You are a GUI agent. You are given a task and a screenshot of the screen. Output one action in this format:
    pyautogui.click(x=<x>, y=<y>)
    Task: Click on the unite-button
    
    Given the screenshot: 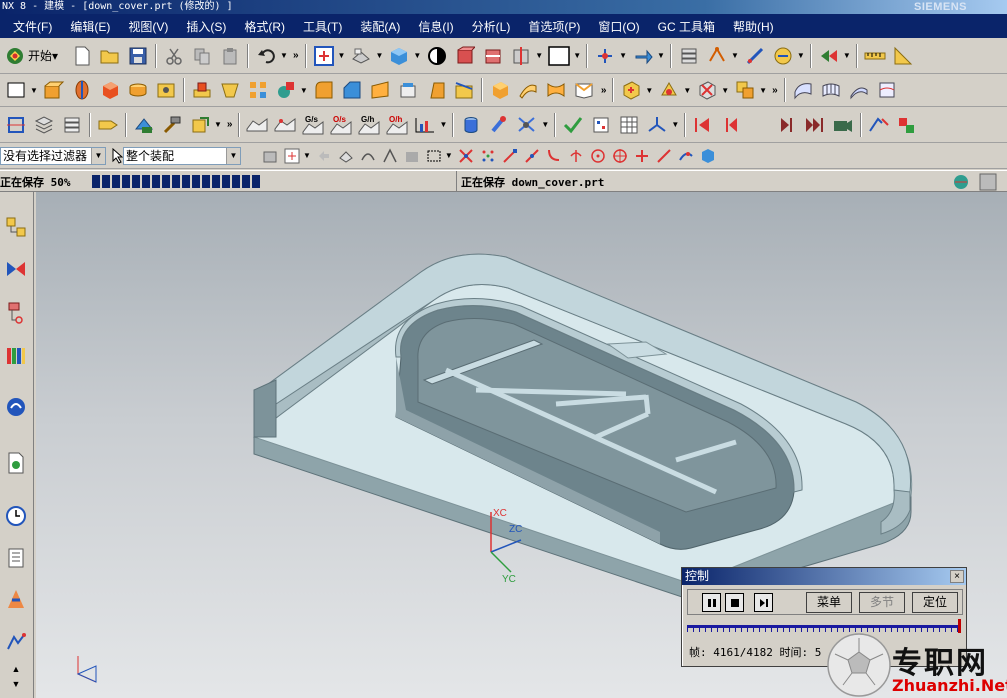 What is the action you would take?
    pyautogui.click(x=286, y=90)
    